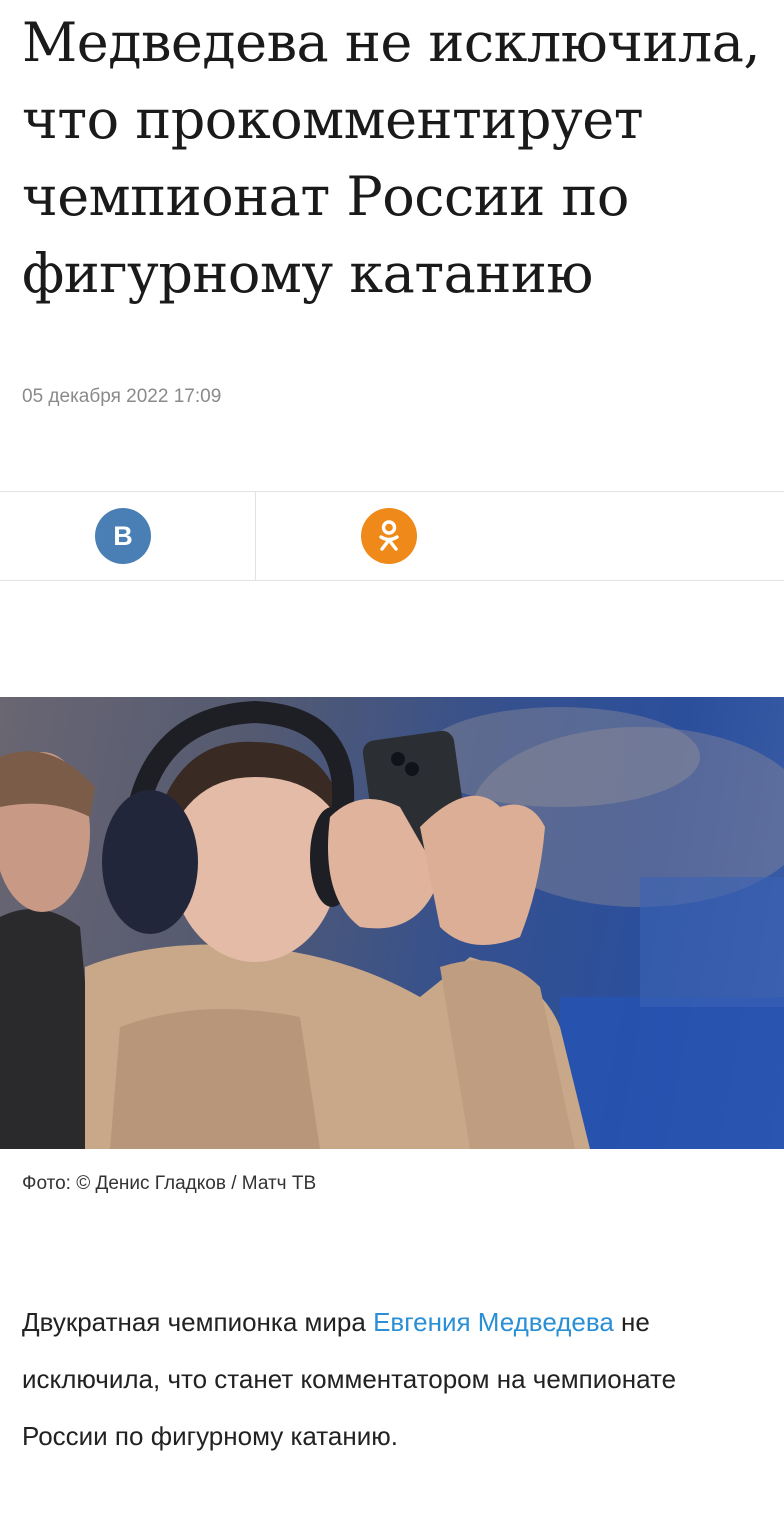 The width and height of the screenshot is (784, 1518). Describe the element at coordinates (169, 1183) in the screenshot. I see `photo-caption: Фото: © Денис Гладков / Матч ТВ` at that location.